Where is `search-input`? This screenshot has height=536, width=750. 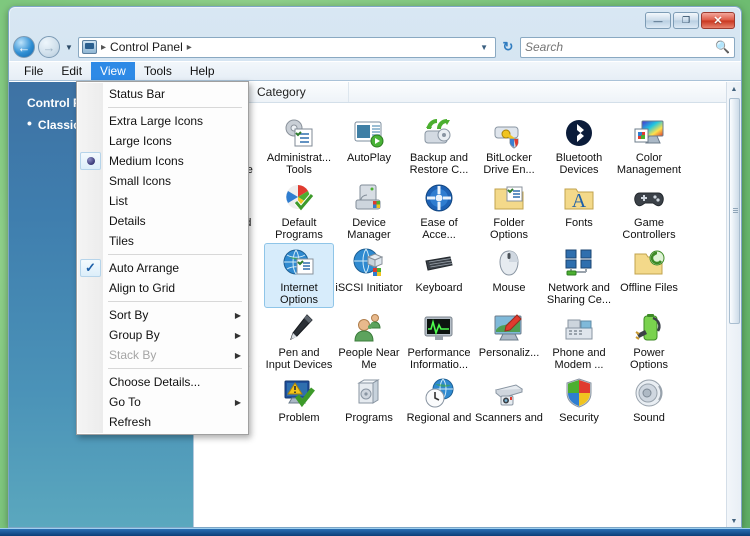 search-input is located at coordinates (620, 47).